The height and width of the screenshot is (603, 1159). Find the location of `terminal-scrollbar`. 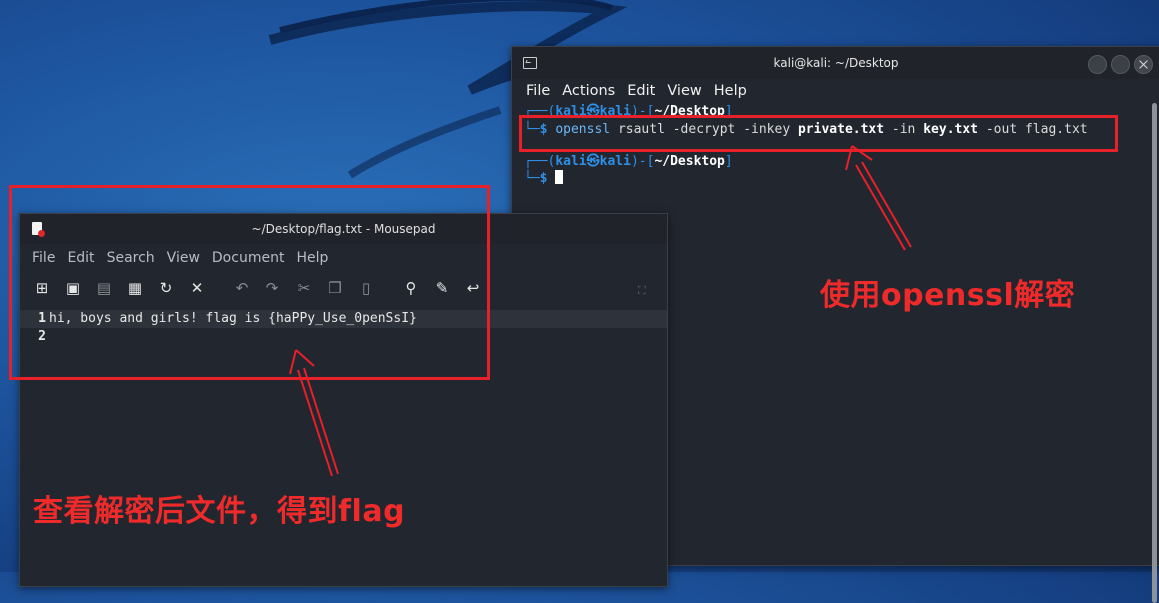

terminal-scrollbar is located at coordinates (1154, 353).